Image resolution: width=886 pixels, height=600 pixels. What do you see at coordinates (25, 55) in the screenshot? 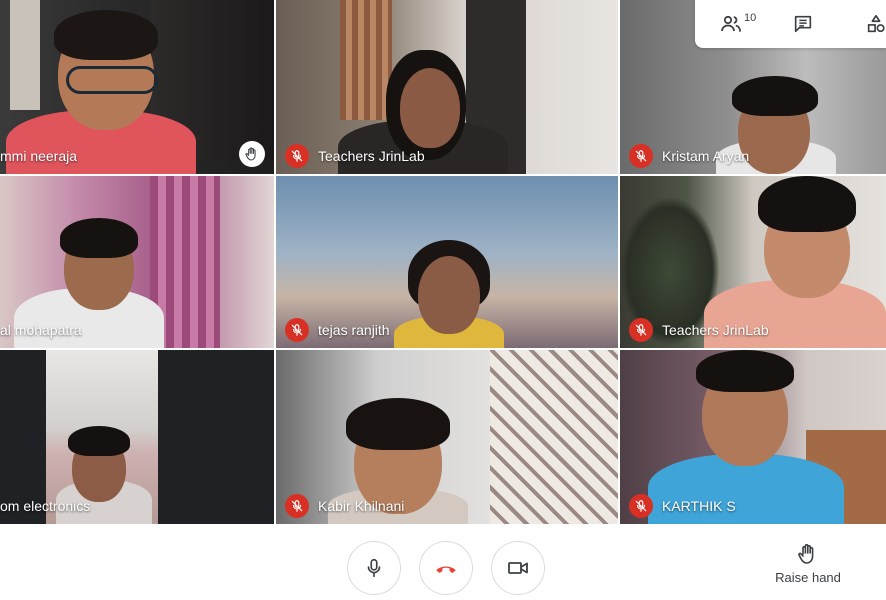
I see `window-light` at bounding box center [25, 55].